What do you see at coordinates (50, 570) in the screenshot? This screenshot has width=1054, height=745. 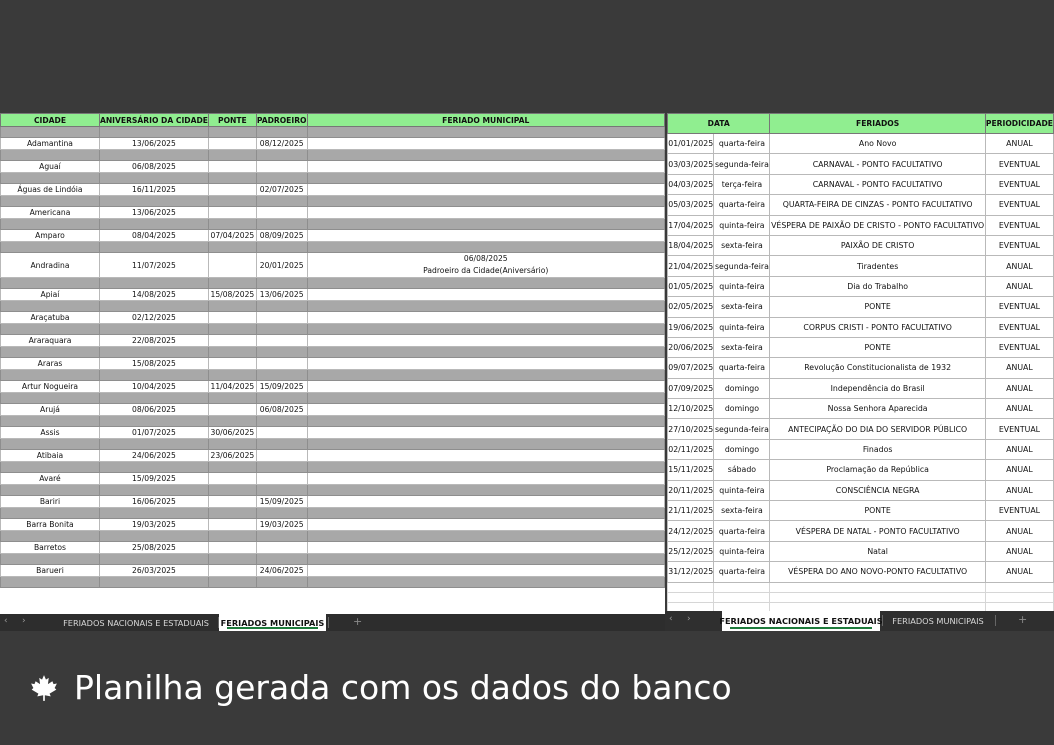 I see `cell-cidade: Barueri` at bounding box center [50, 570].